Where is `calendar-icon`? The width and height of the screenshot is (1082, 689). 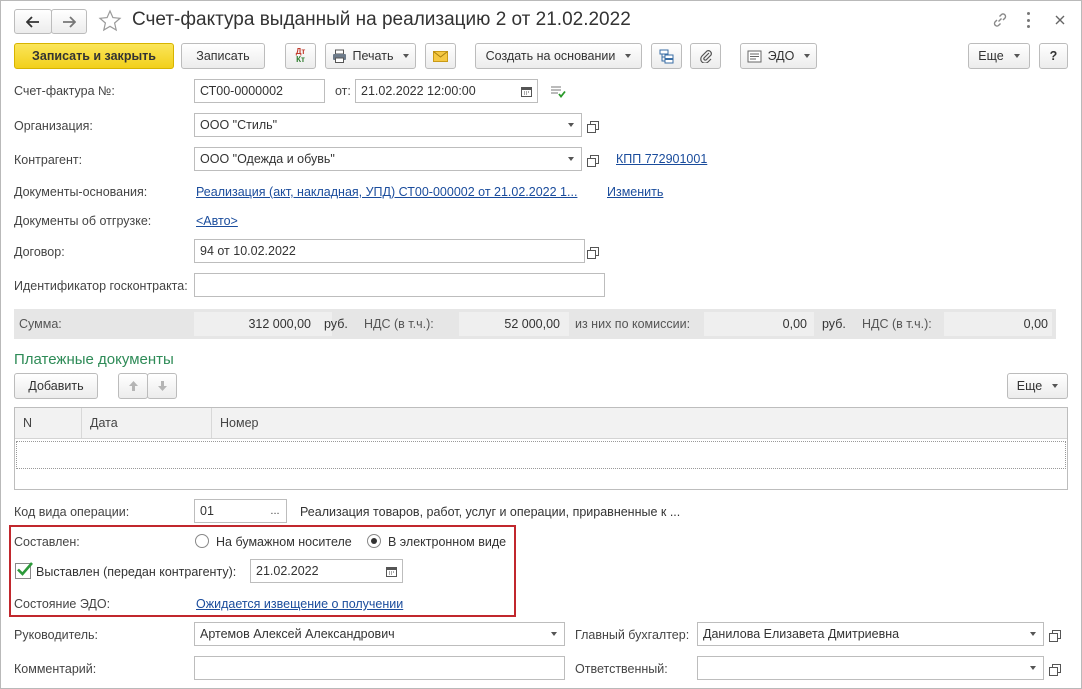
calendar-icon is located at coordinates (526, 91).